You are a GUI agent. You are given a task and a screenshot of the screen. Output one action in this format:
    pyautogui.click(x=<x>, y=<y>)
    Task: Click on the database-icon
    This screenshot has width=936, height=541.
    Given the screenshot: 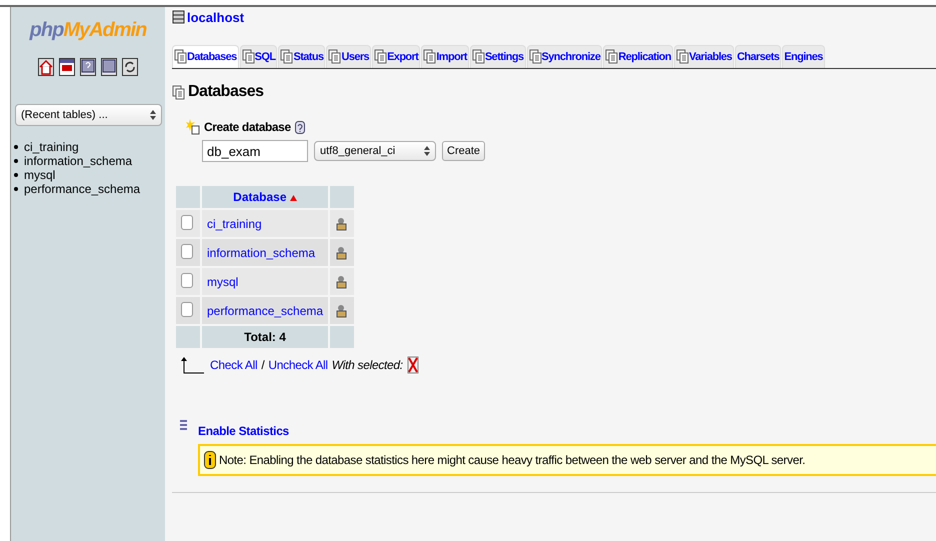 What is the action you would take?
    pyautogui.click(x=178, y=92)
    